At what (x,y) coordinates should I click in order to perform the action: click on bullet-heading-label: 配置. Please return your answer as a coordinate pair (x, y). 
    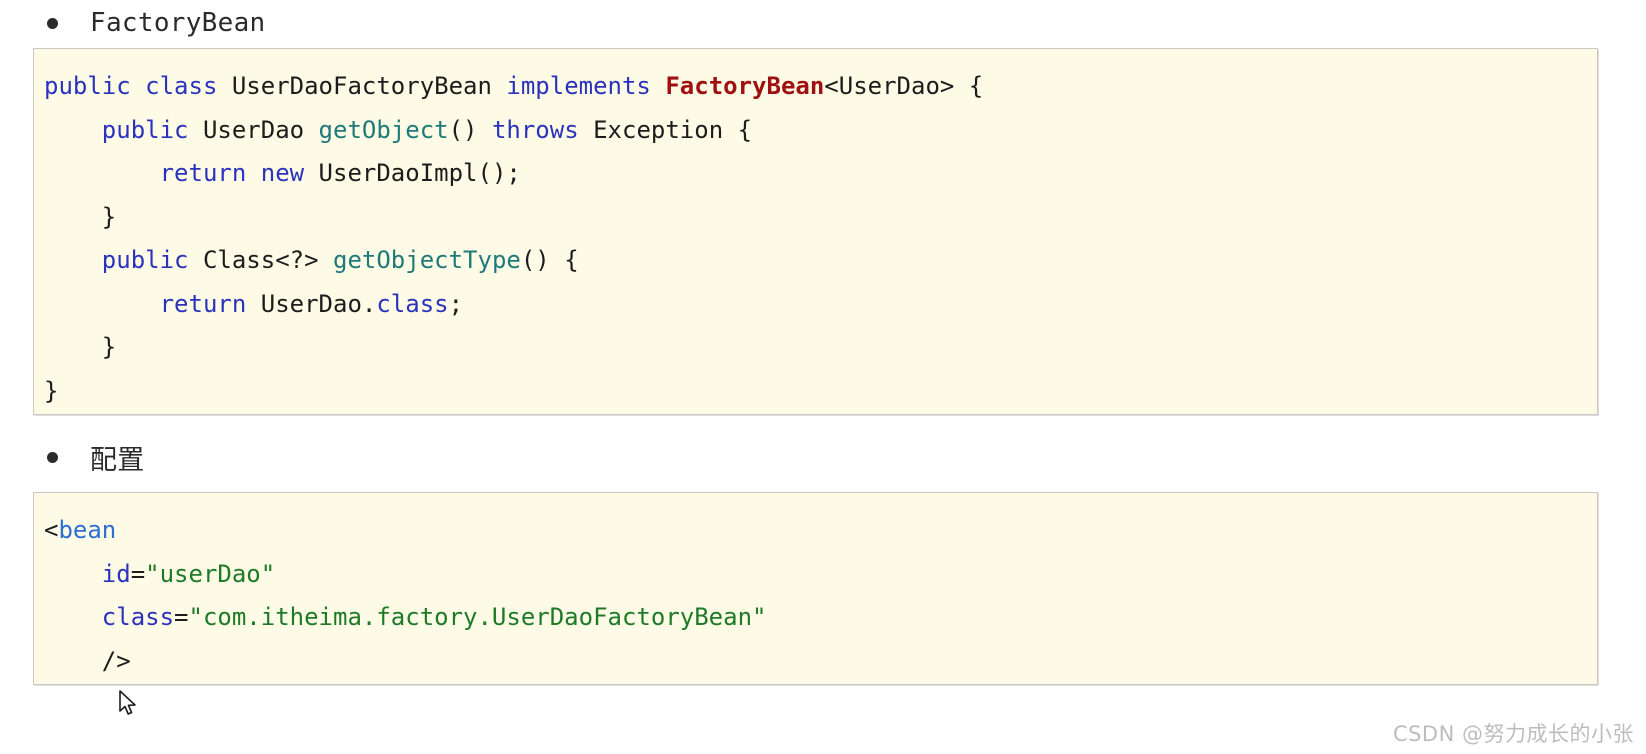
    Looking at the image, I should click on (117, 460).